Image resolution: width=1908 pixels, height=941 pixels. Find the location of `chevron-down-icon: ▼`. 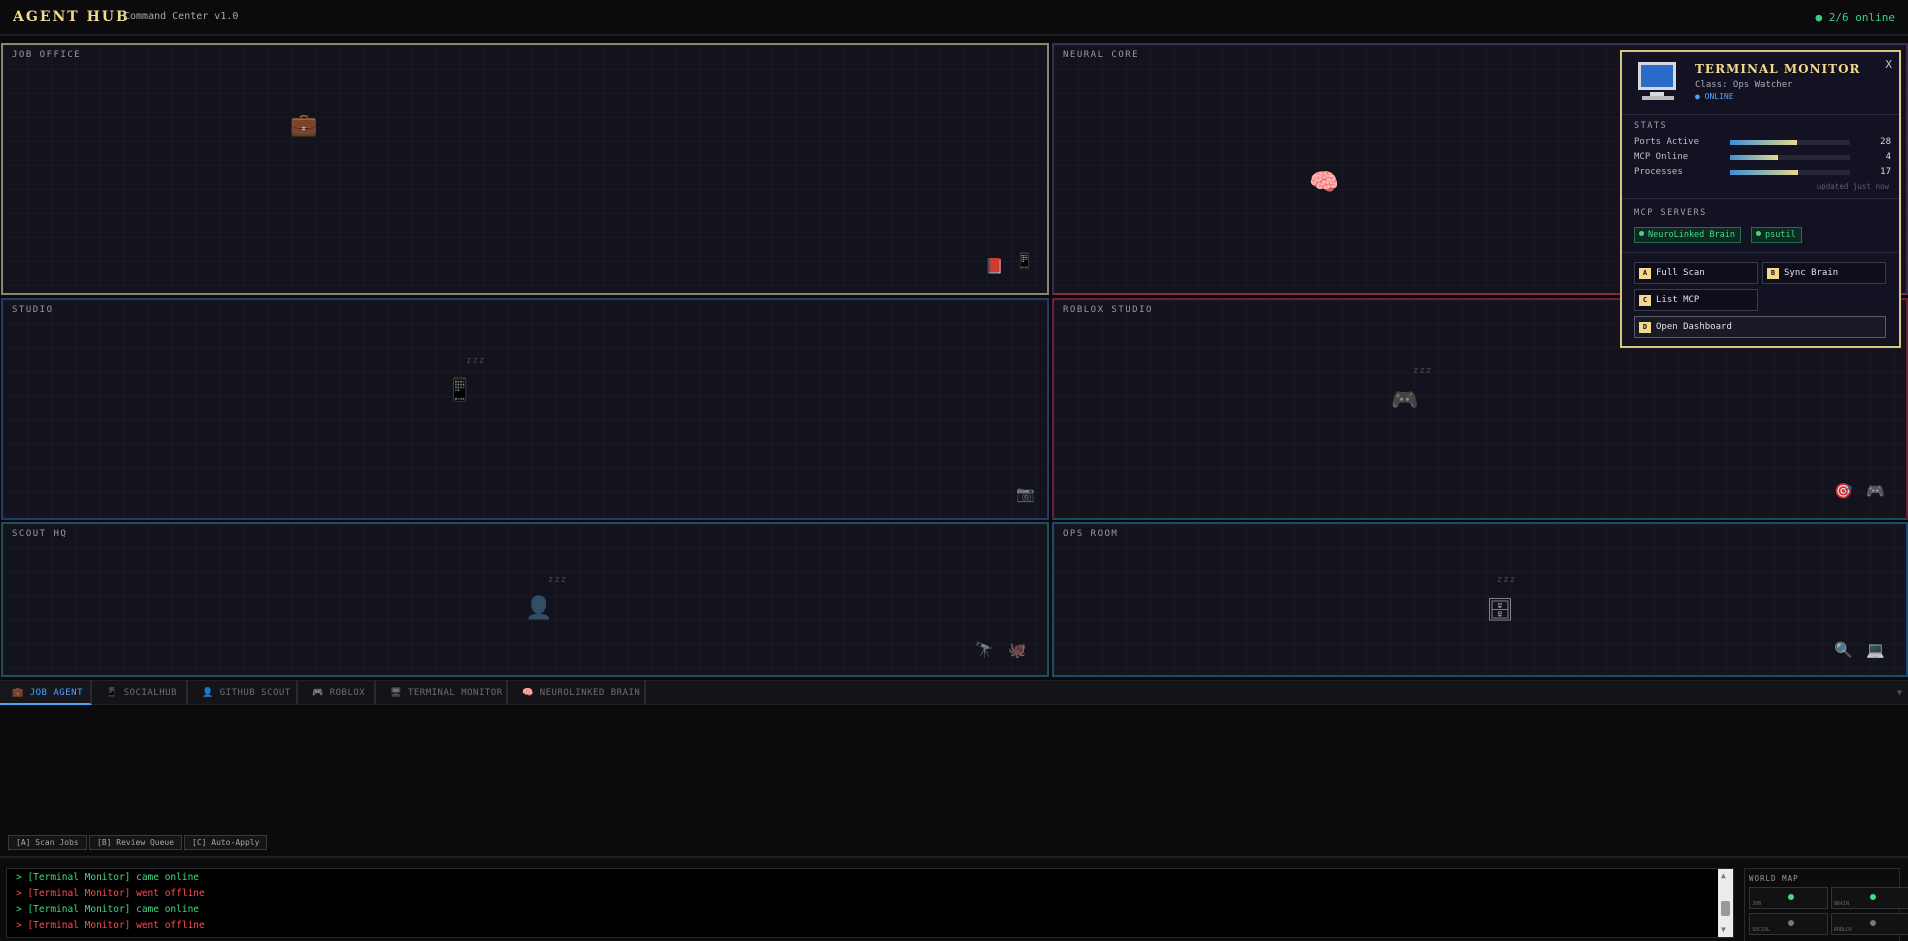

chevron-down-icon: ▼ is located at coordinates (1899, 692).